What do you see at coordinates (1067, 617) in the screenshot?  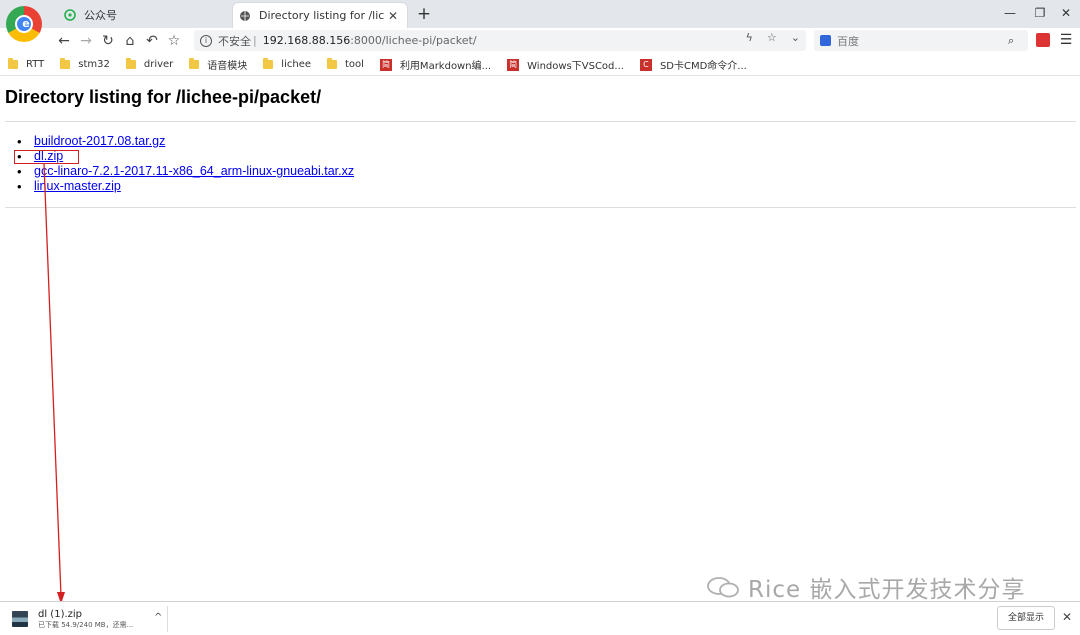 I see `close-shelf-icon: ✕` at bounding box center [1067, 617].